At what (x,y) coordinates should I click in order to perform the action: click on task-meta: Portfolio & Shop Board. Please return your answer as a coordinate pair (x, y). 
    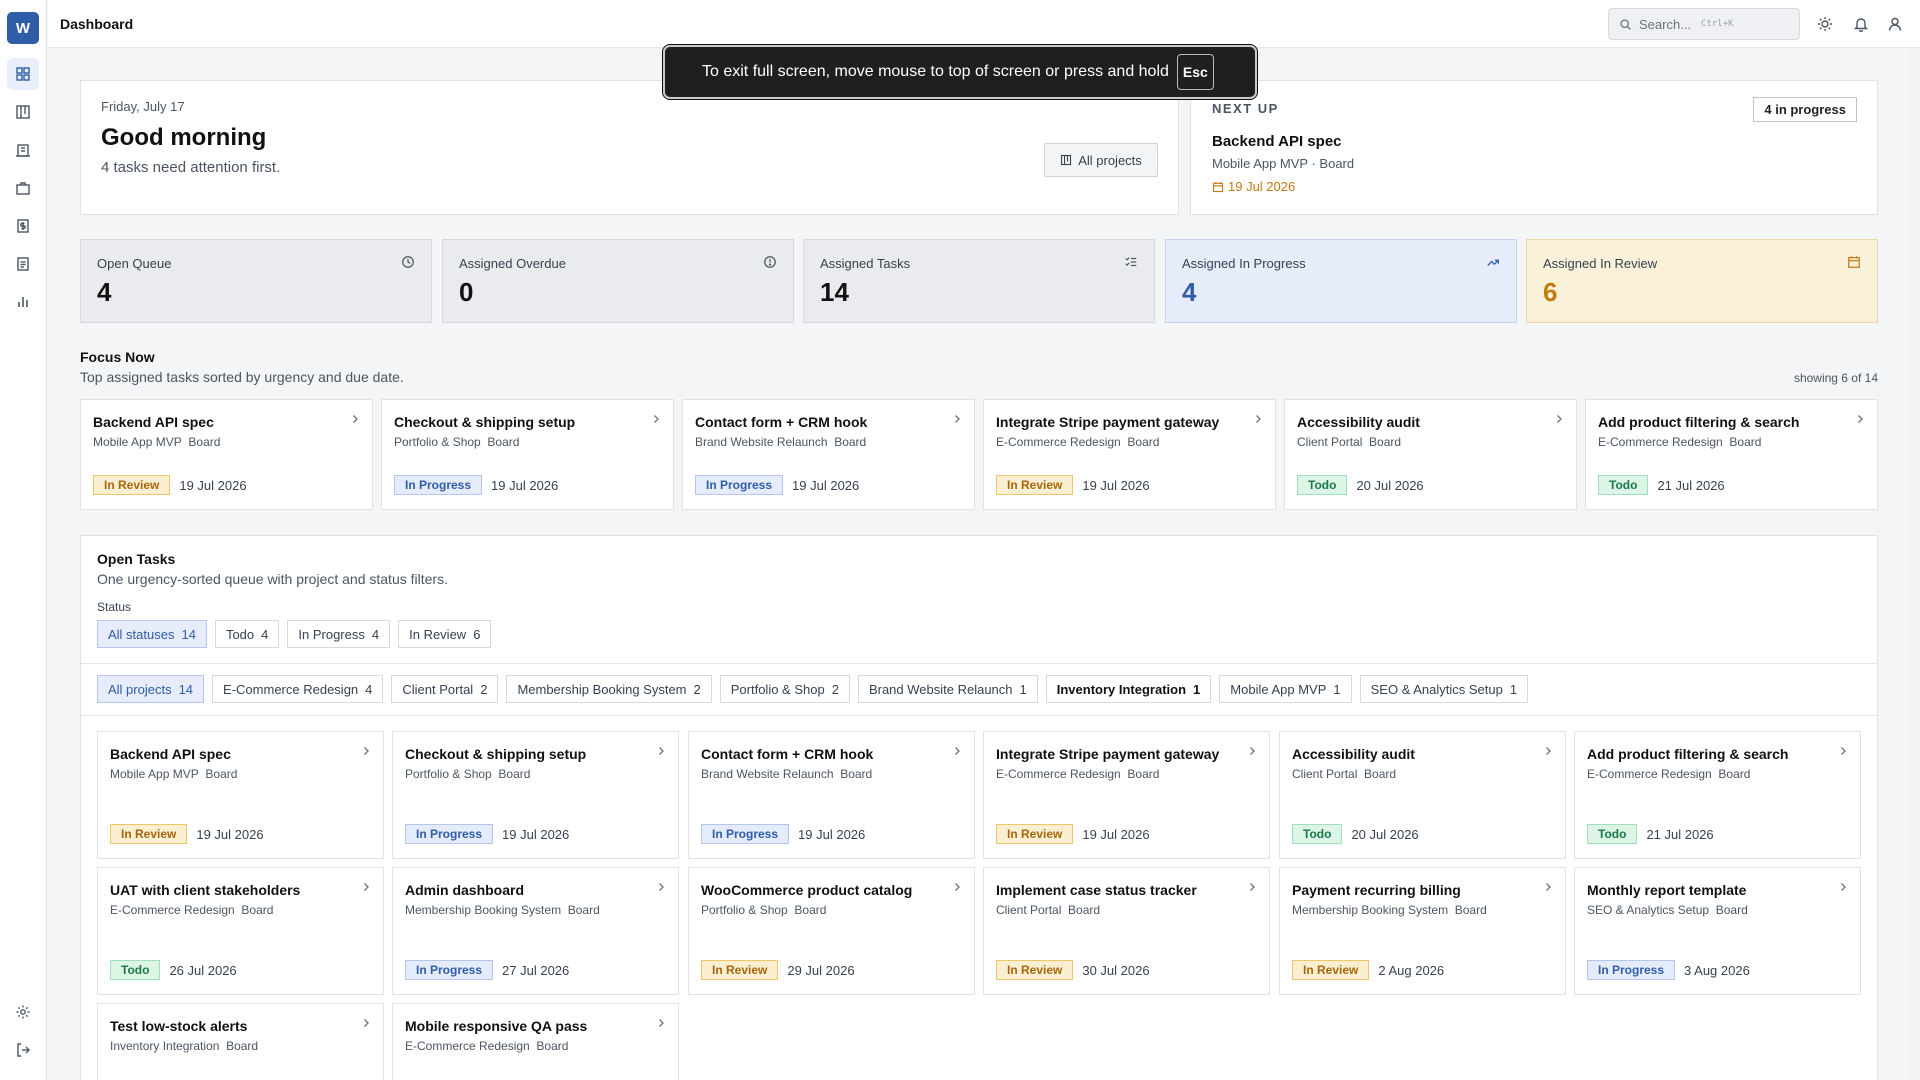
    Looking at the image, I should click on (456, 442).